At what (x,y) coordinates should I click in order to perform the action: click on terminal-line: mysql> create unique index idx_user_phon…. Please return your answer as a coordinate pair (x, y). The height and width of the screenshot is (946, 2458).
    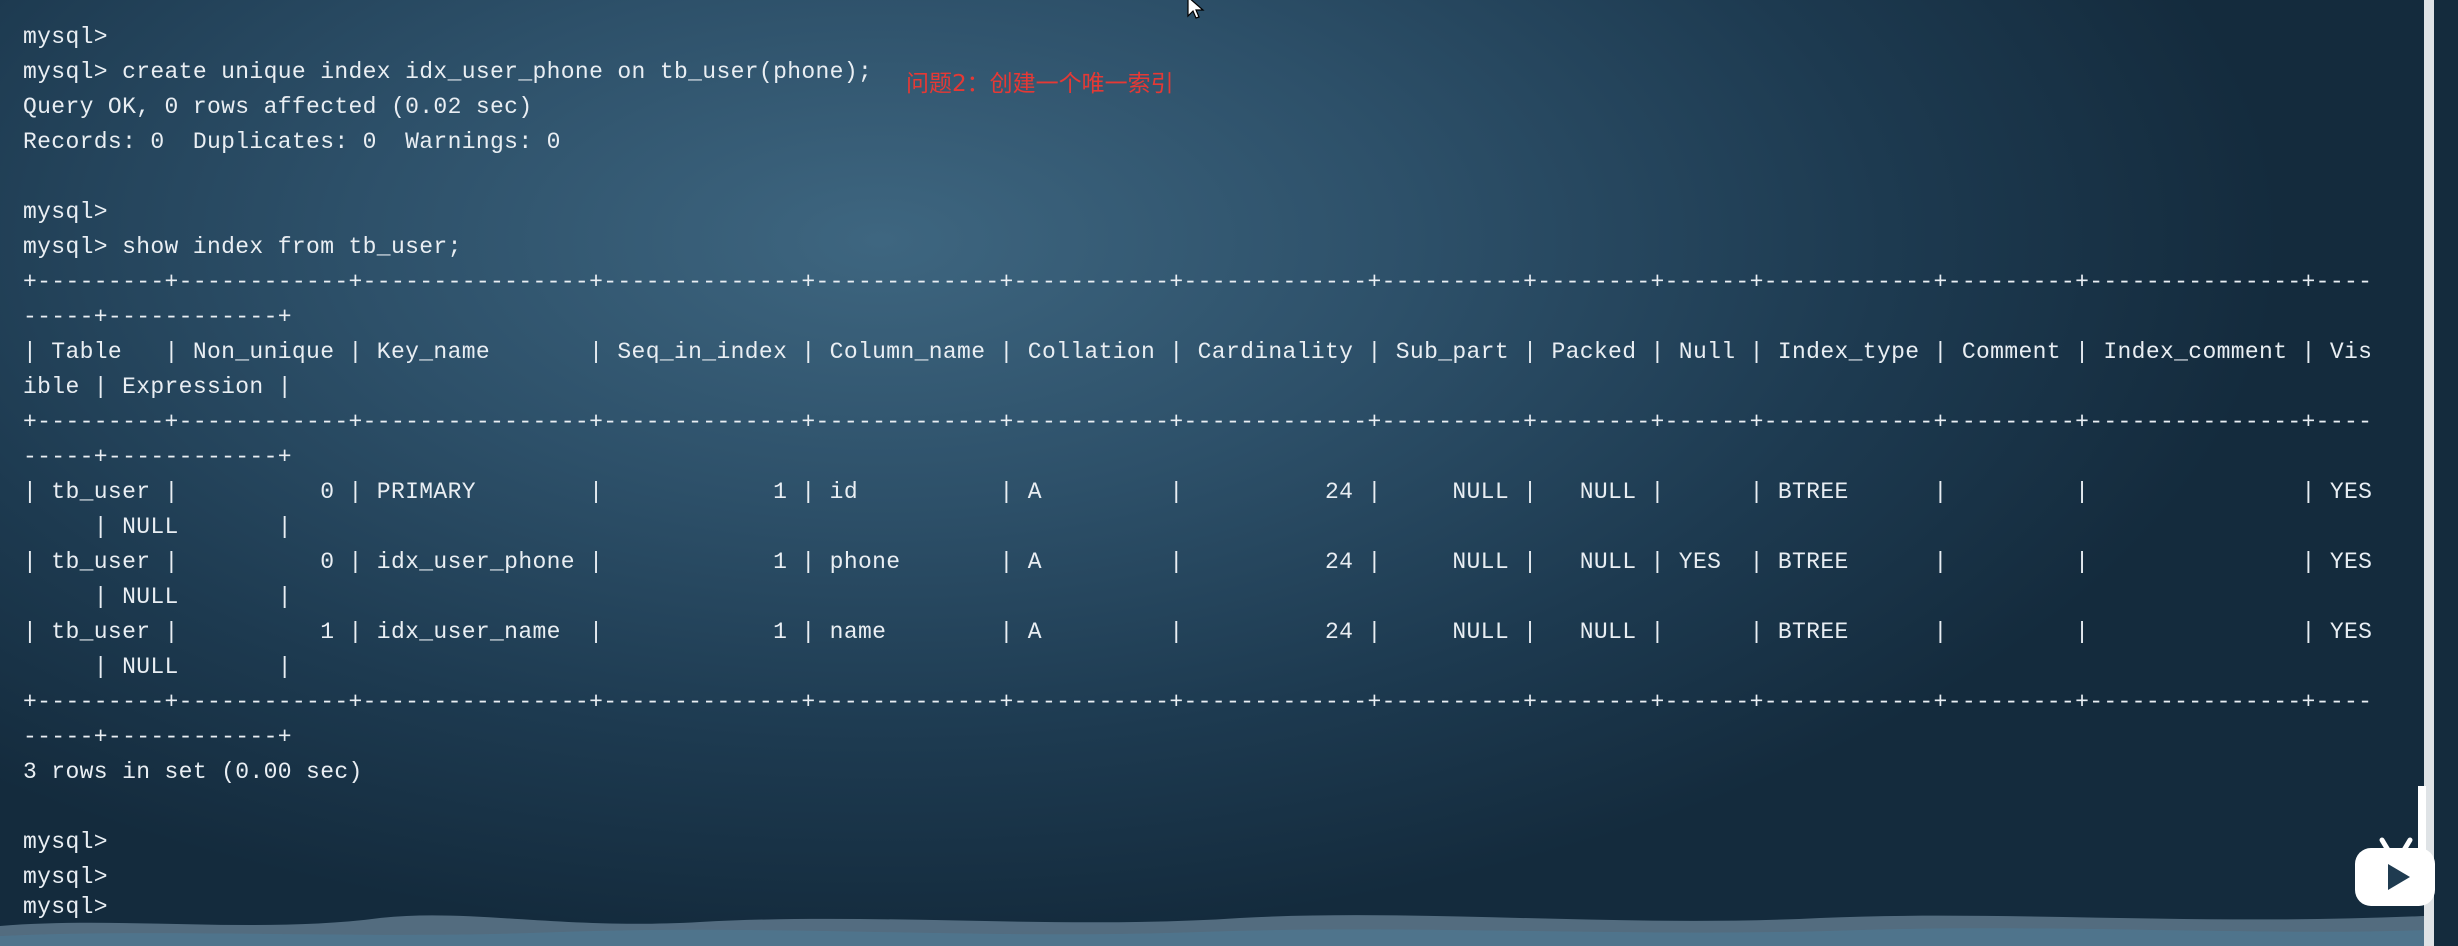
    Looking at the image, I should click on (448, 72).